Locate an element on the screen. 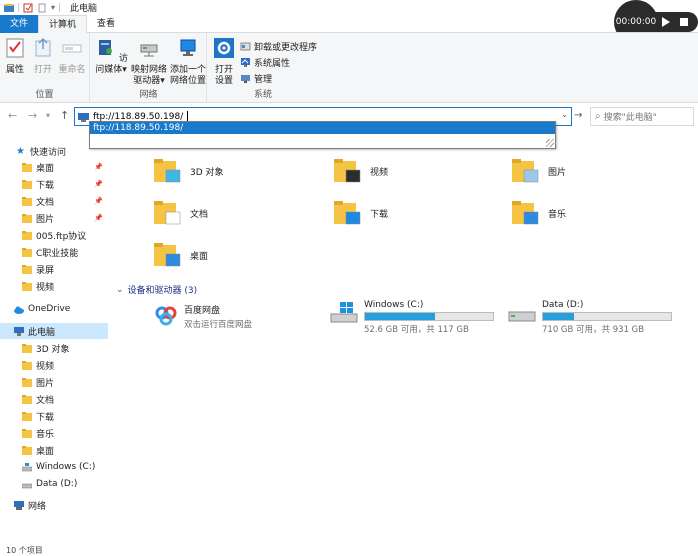 The width and height of the screenshot is (698, 556). baidu-netdisk-icon is located at coordinates (166, 316).